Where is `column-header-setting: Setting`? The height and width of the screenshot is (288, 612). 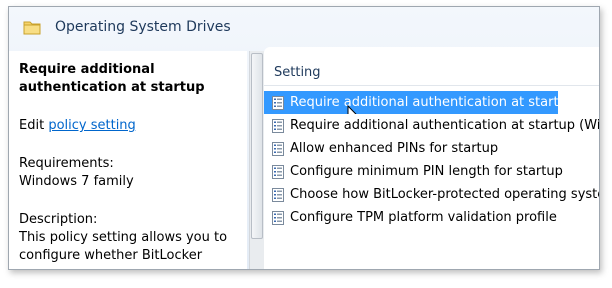 column-header-setting: Setting is located at coordinates (431, 72).